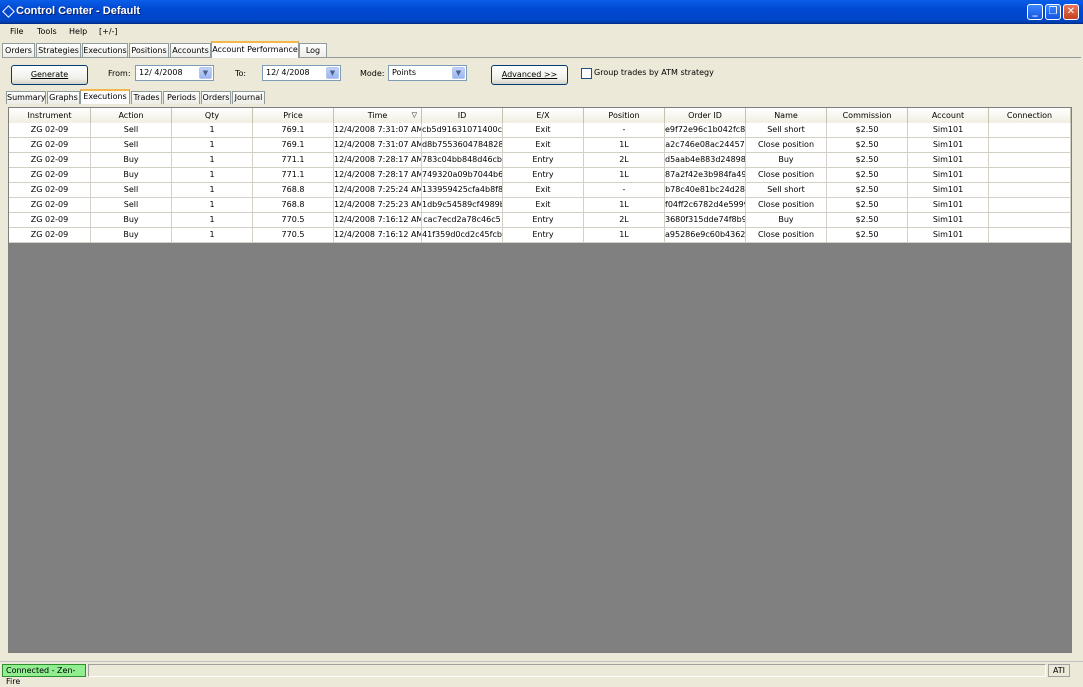 The height and width of the screenshot is (687, 1083). I want to click on cell-order-id: f04ff2c6782d4e5999, so click(705, 205).